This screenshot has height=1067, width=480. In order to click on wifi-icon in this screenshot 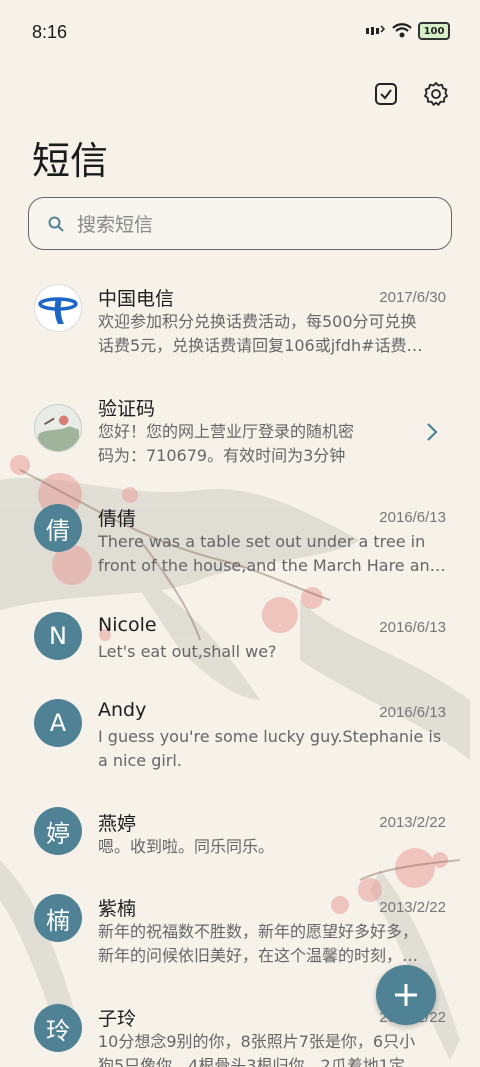, I will do `click(402, 30)`.